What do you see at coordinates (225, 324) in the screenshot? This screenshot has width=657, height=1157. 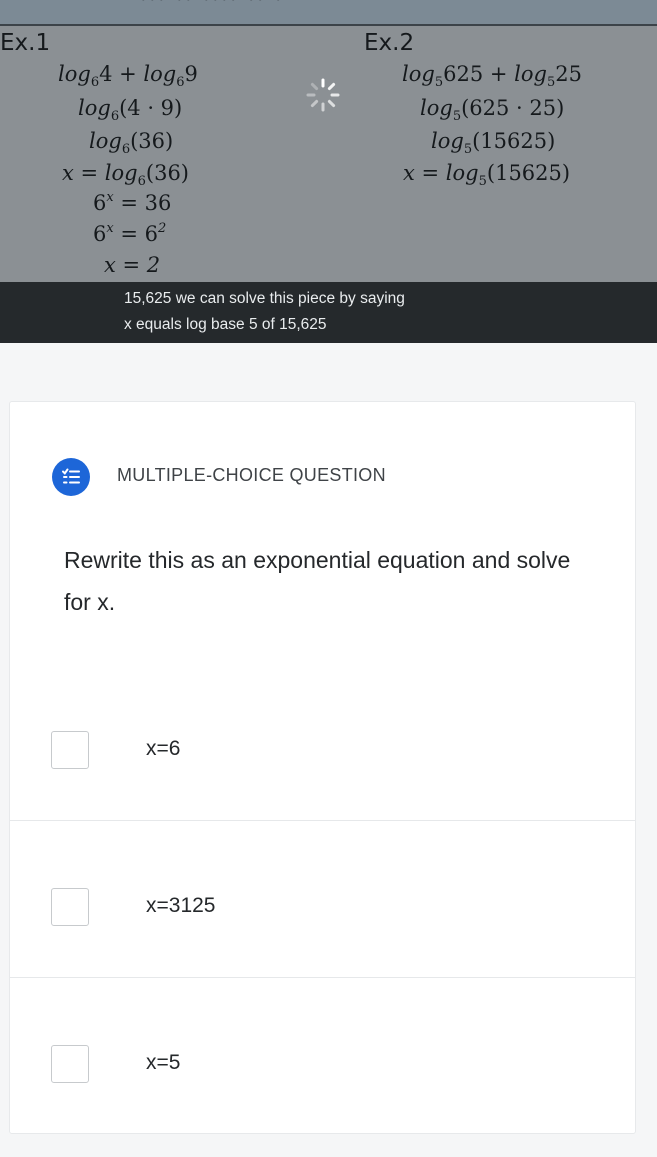 I see `caption-line-2: x equals log base 5 of 15,625` at bounding box center [225, 324].